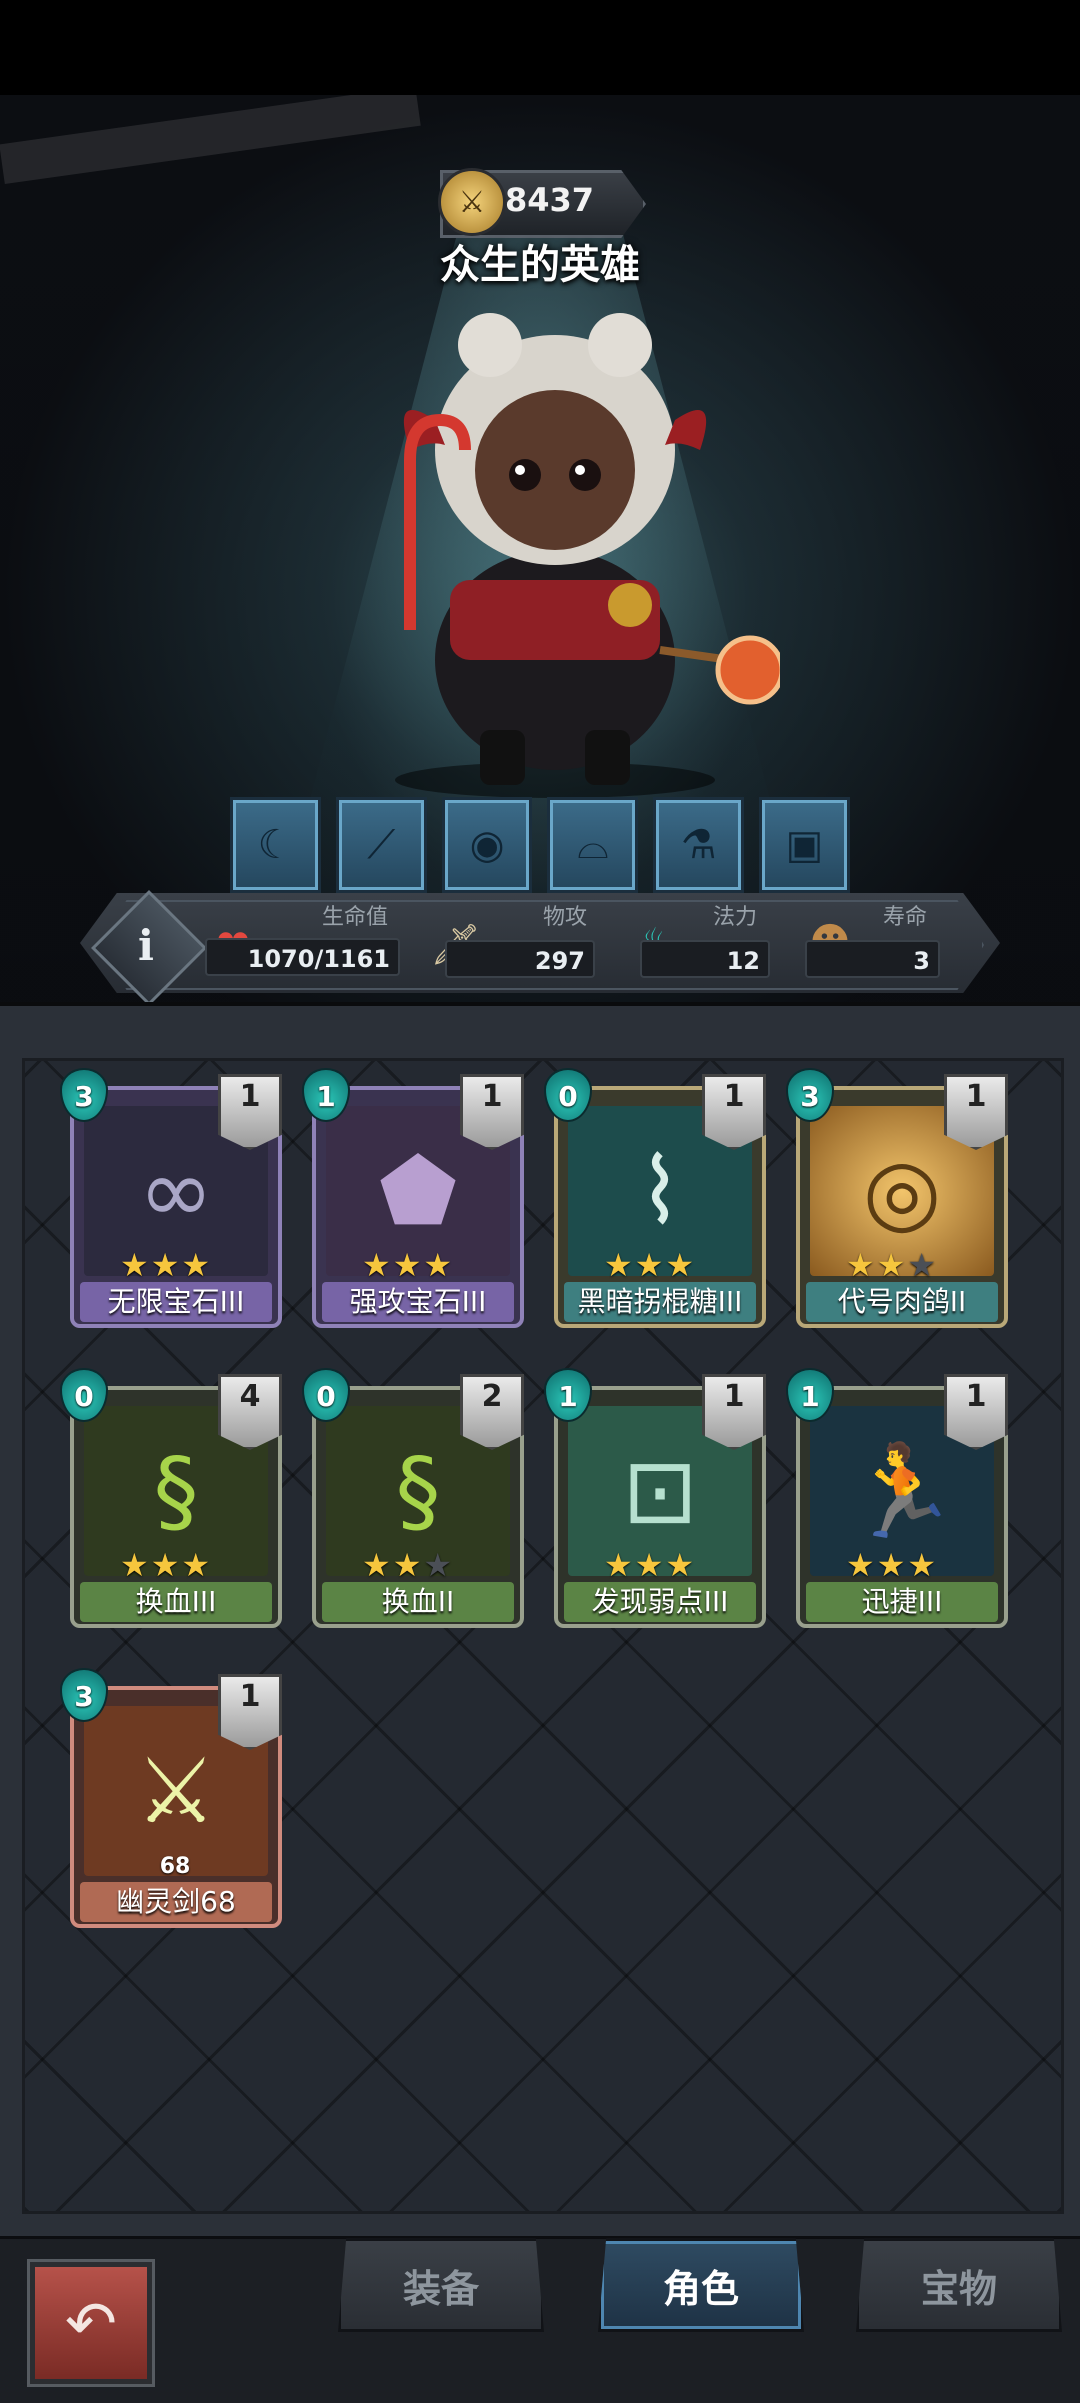 The height and width of the screenshot is (2403, 1080). What do you see at coordinates (804, 845) in the screenshot?
I see `box-icon: ▣` at bounding box center [804, 845].